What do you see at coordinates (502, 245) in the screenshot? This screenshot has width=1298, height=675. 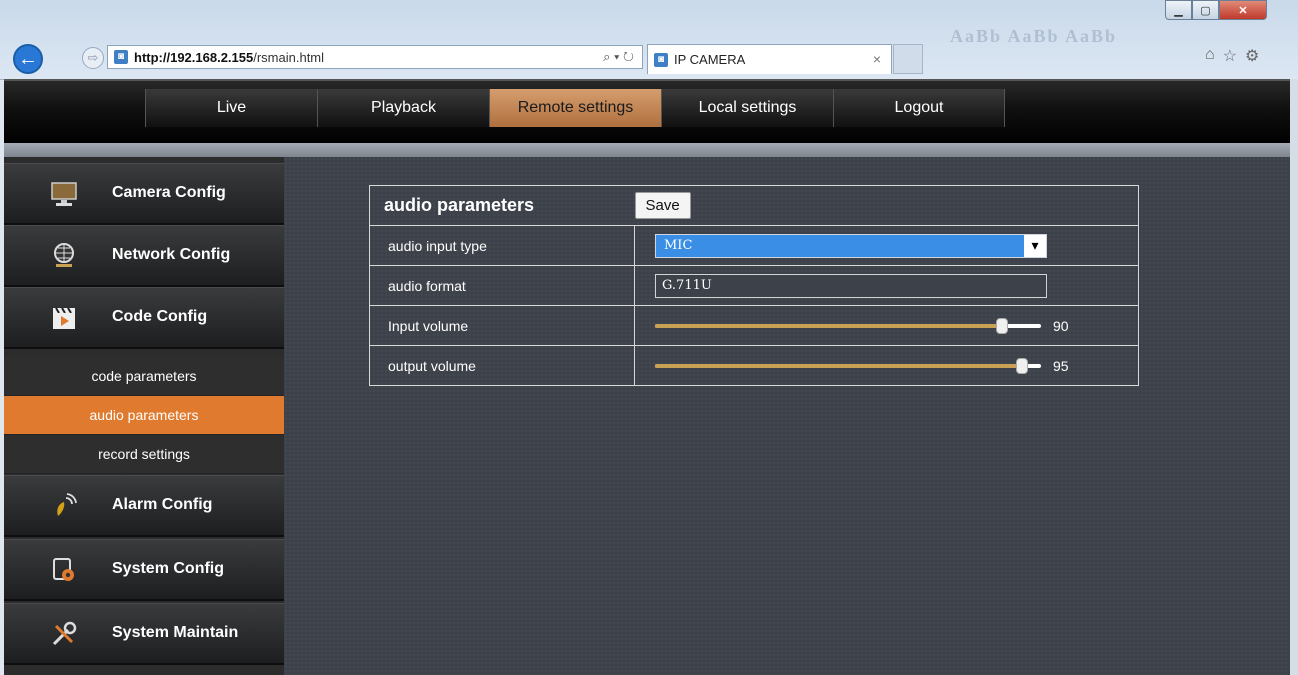 I see `audio-input-type-label: audio input type` at bounding box center [502, 245].